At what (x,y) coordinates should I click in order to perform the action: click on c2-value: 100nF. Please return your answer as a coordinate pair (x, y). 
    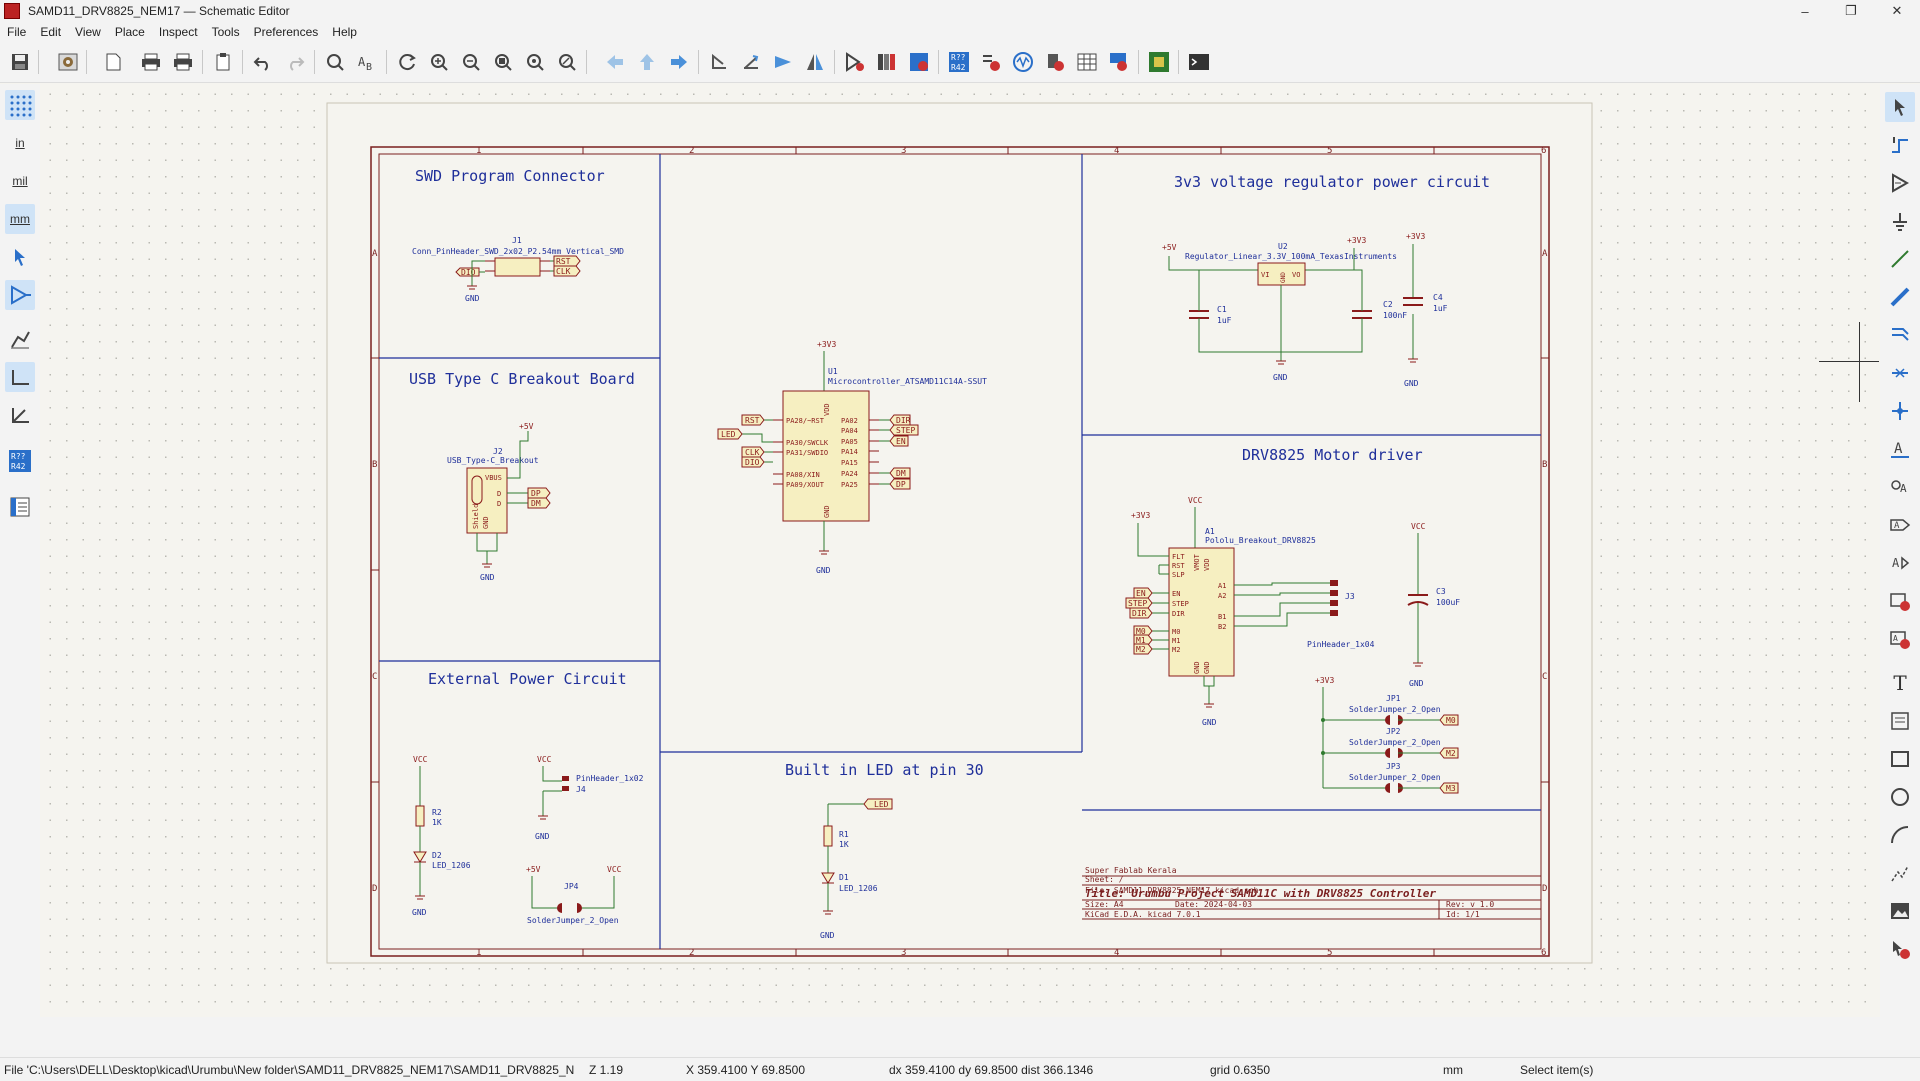
    Looking at the image, I should click on (1395, 315).